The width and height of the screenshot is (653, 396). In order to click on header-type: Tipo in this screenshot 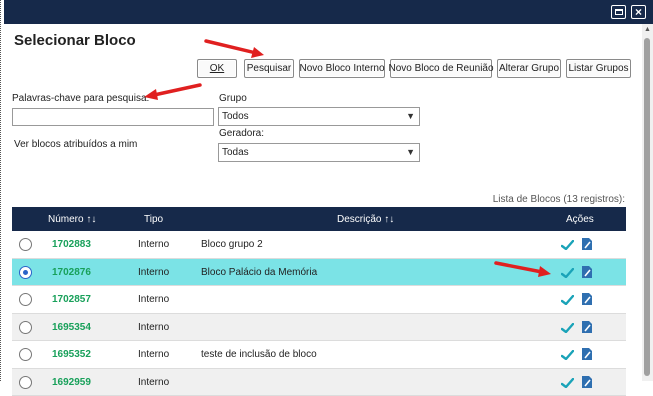, I will do `click(153, 219)`.